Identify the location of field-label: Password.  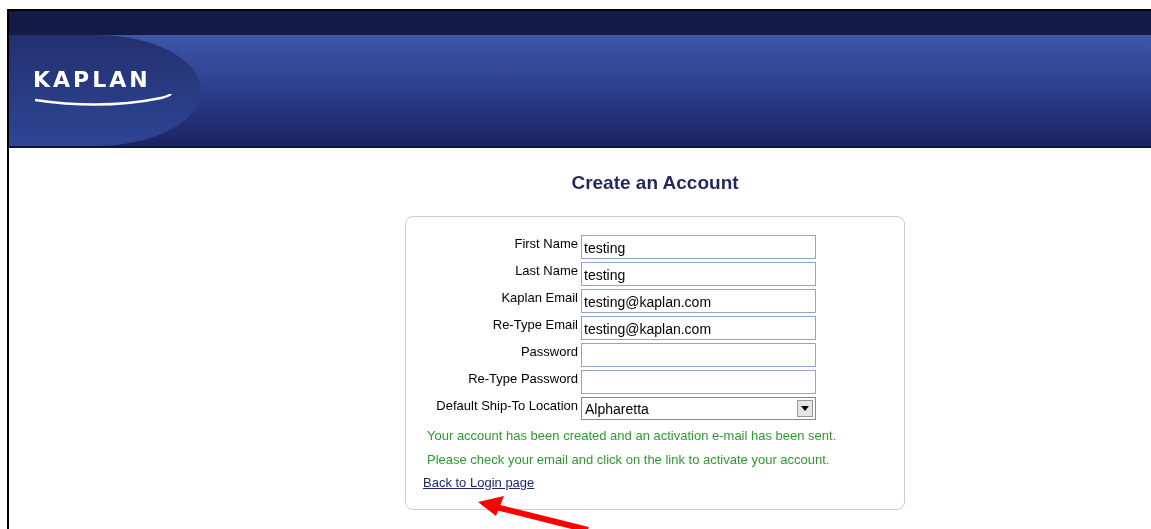
(548, 352).